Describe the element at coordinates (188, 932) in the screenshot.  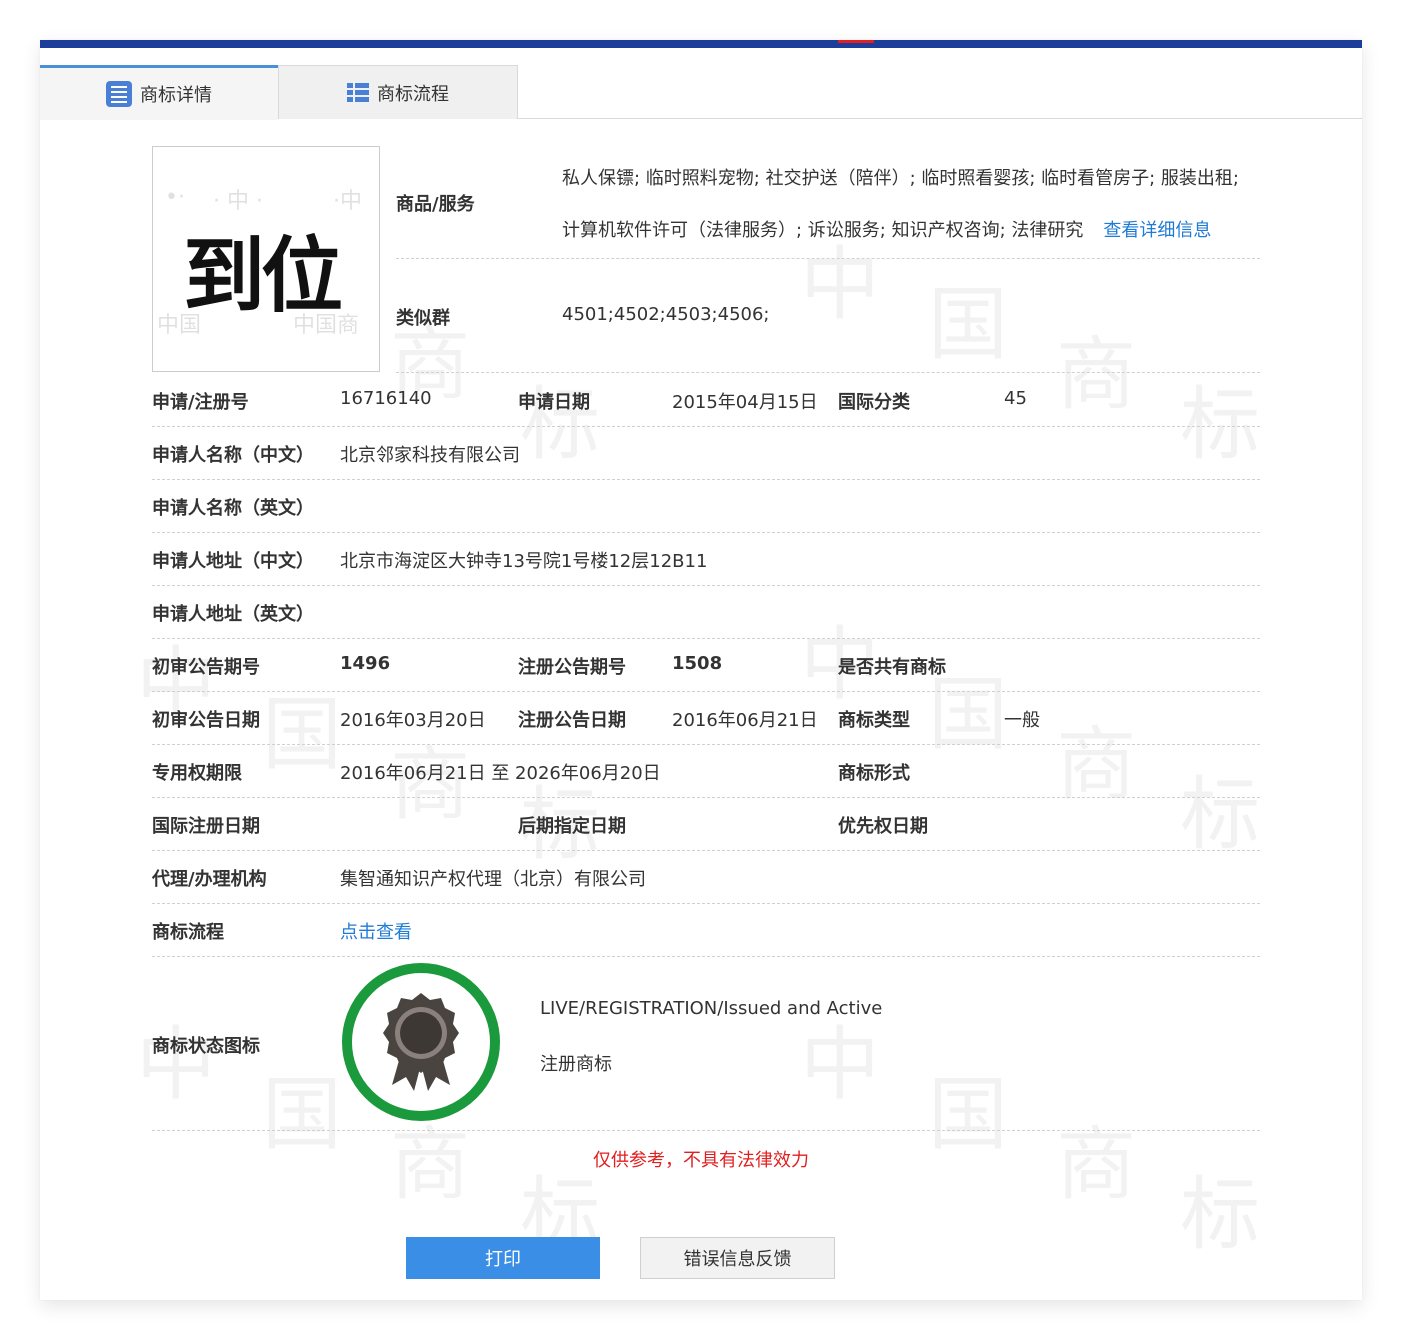
I see `process-label: 商标流程` at that location.